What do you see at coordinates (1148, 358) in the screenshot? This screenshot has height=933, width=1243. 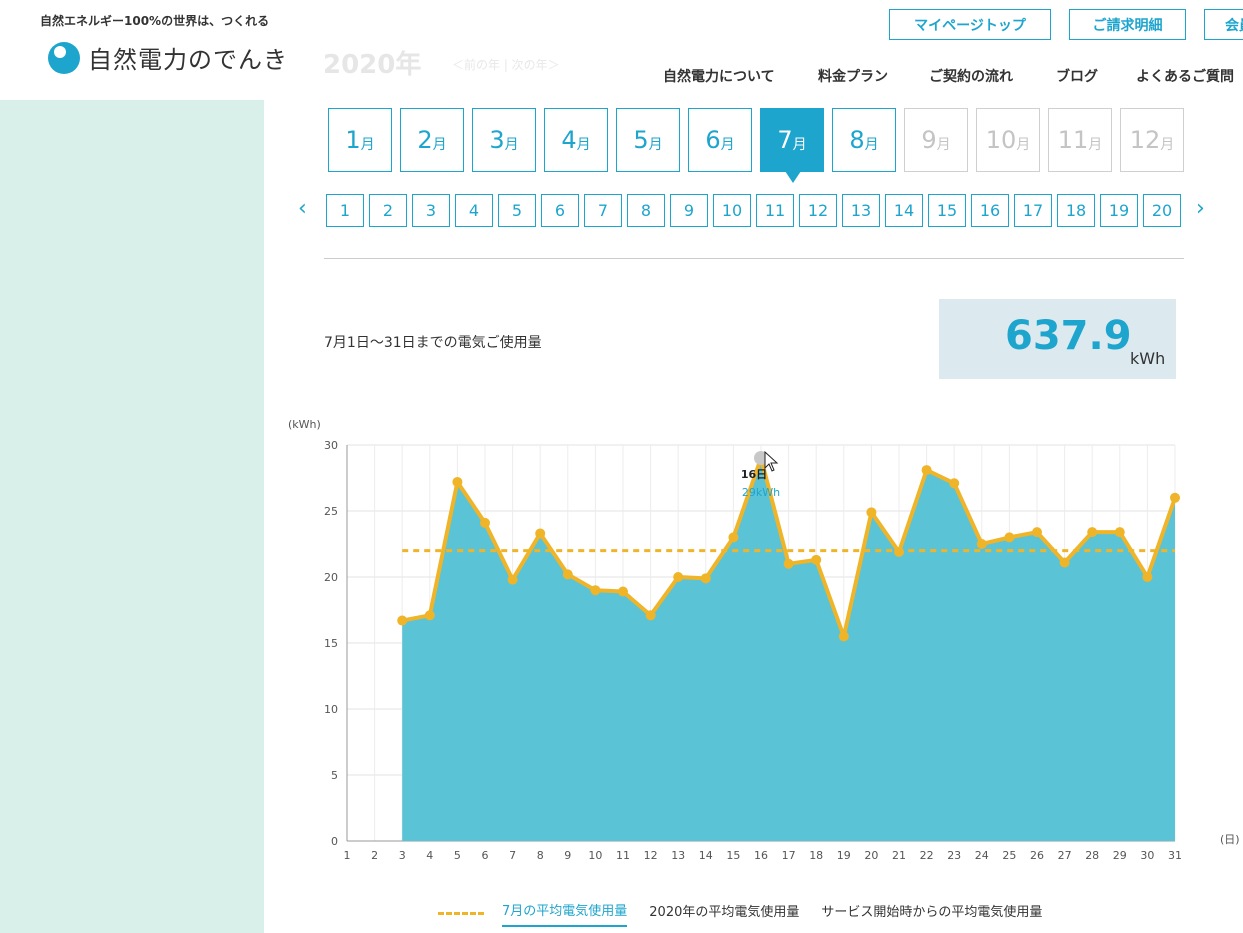 I see `total-usage-unit: kWh` at bounding box center [1148, 358].